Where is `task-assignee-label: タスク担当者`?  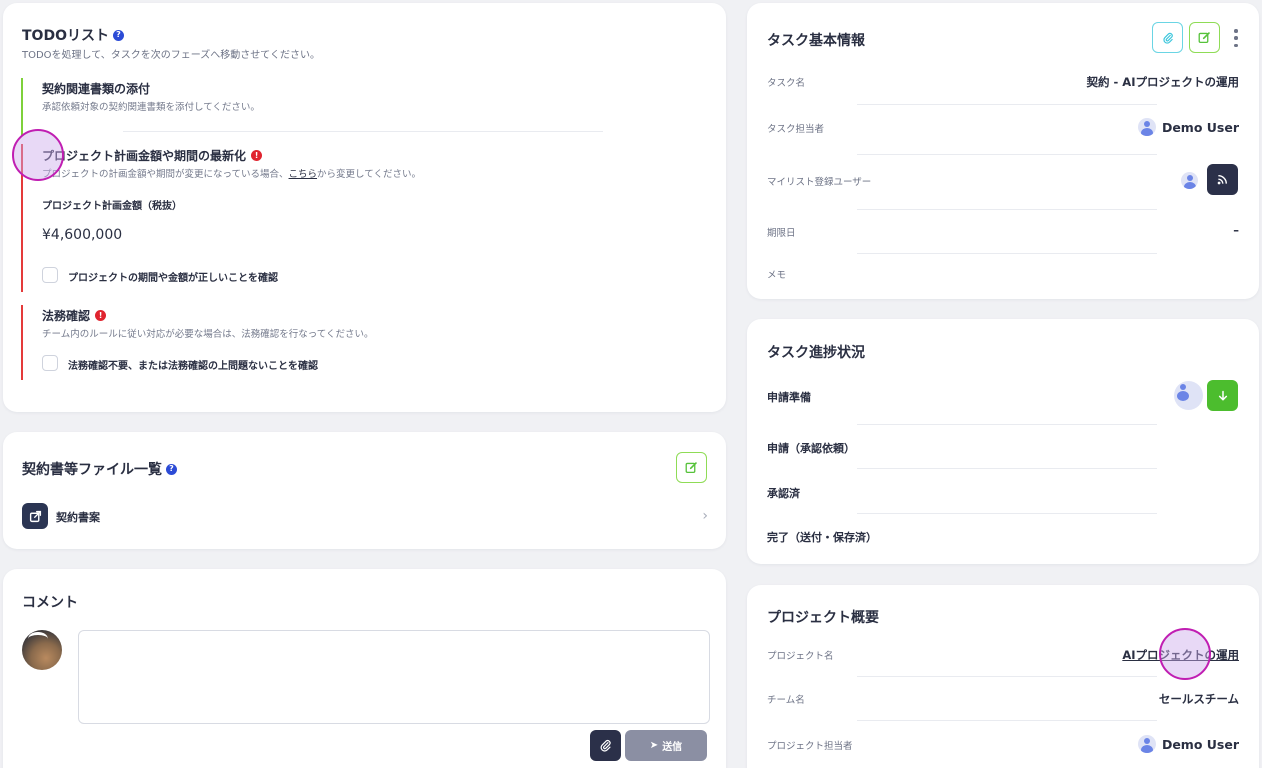
task-assignee-label: タスク担当者 is located at coordinates (796, 129).